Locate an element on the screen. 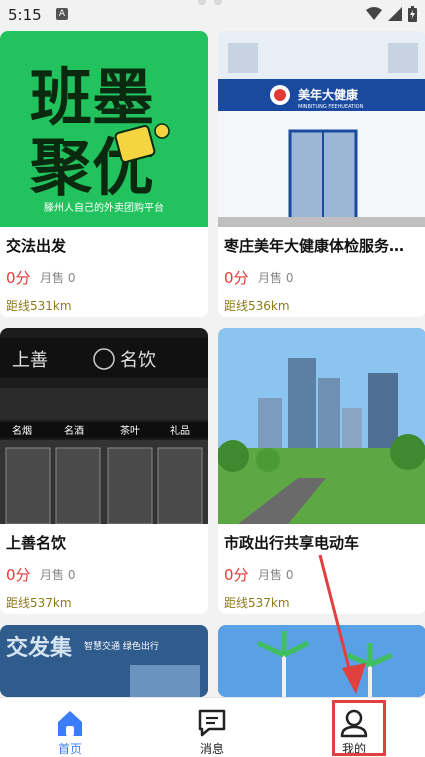  annotation-highlight-box is located at coordinates (359, 728).